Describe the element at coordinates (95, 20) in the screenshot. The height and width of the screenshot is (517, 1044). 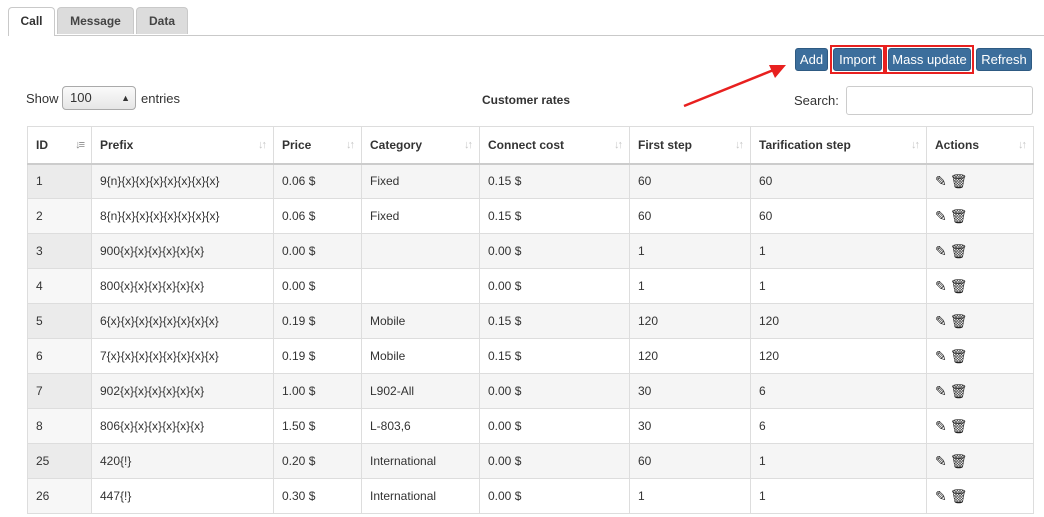
I see `tab-message: Message` at that location.